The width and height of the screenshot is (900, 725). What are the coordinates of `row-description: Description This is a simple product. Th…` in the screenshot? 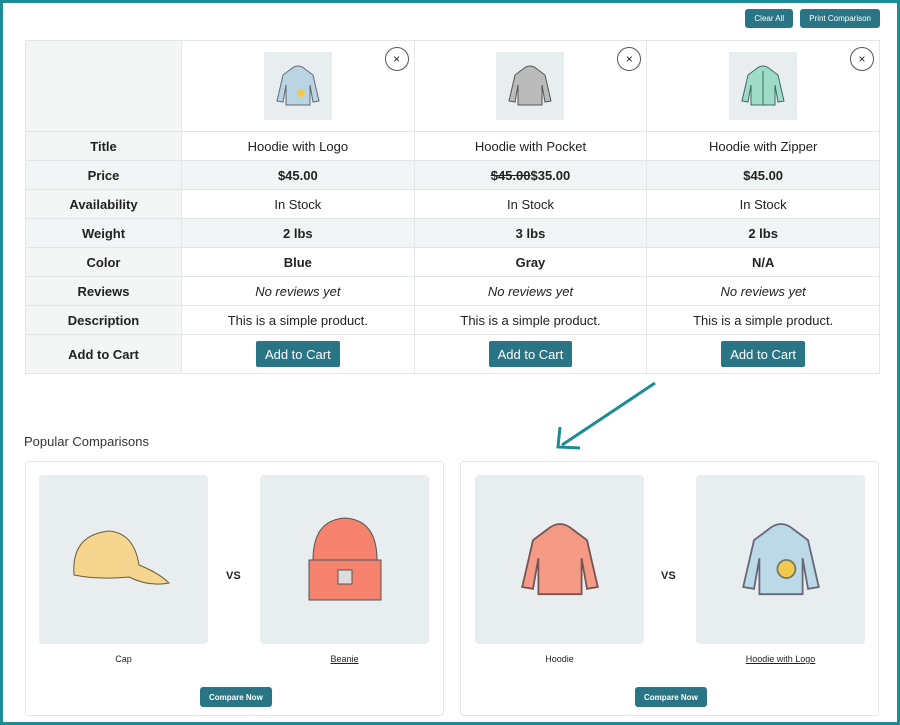 It's located at (452, 320).